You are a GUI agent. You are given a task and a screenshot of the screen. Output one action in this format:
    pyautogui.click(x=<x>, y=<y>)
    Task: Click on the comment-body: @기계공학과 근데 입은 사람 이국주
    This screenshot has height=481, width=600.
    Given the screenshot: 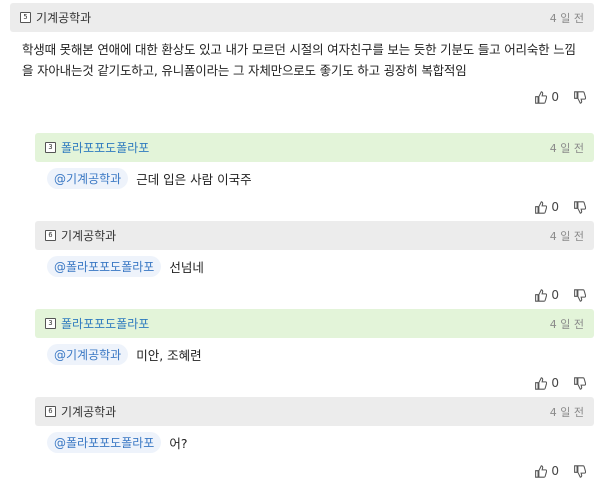 What is the action you would take?
    pyautogui.click(x=314, y=175)
    